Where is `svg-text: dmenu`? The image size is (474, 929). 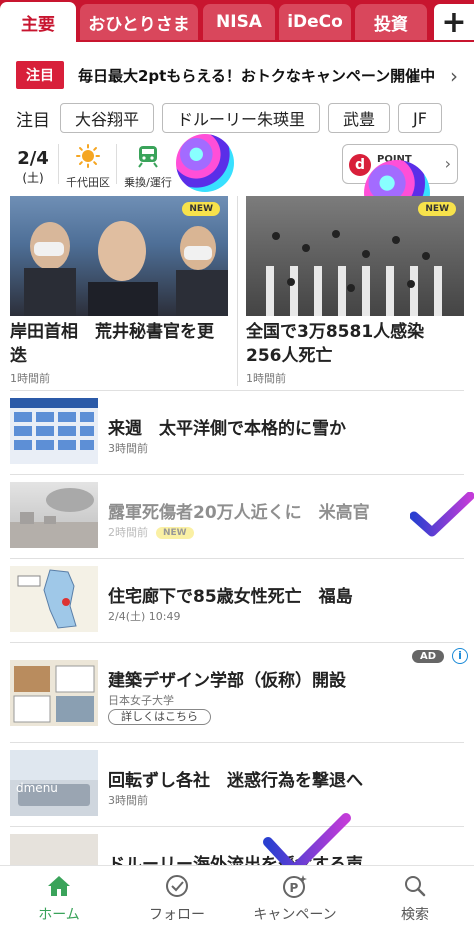 svg-text: dmenu is located at coordinates (37, 788).